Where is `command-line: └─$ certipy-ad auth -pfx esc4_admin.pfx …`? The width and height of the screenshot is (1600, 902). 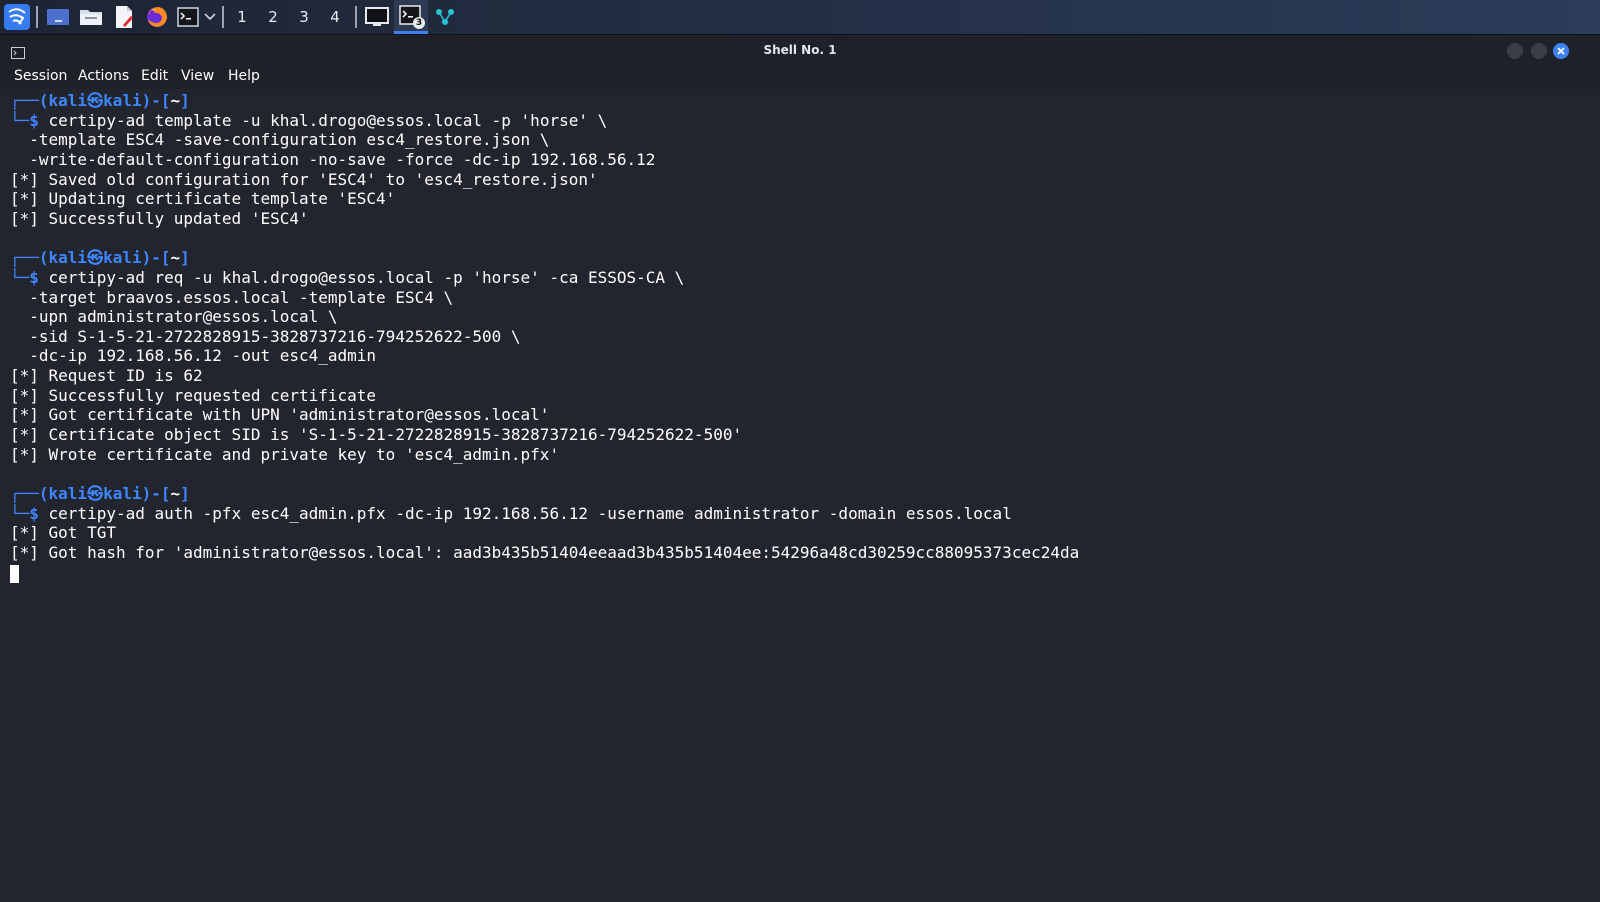
command-line: └─$ certipy-ad auth -pfx esc4_admin.pfx … is located at coordinates (511, 514).